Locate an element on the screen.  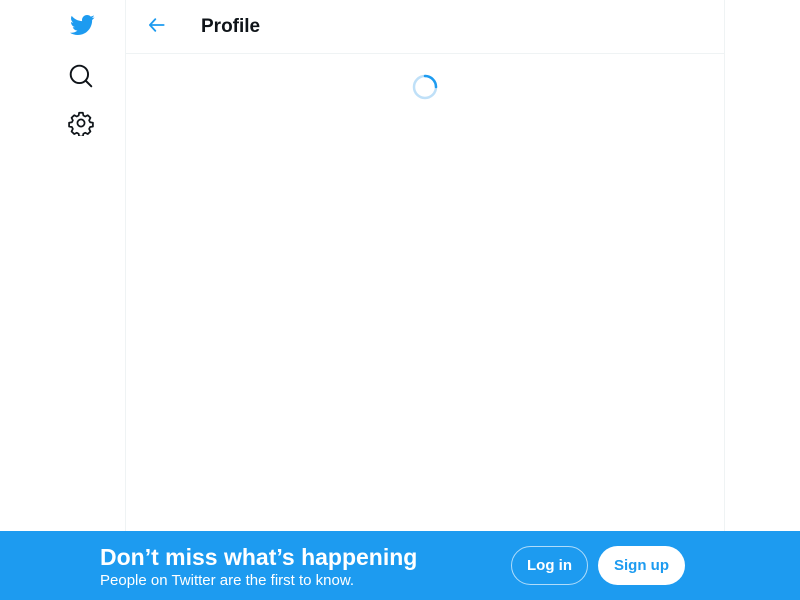
search-icon is located at coordinates (81, 78).